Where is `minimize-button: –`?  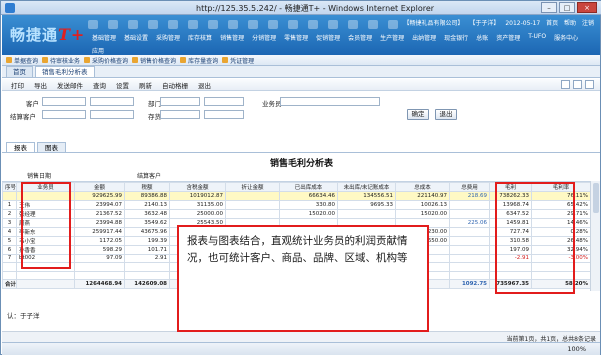
minimize-button: – is located at coordinates (549, 7).